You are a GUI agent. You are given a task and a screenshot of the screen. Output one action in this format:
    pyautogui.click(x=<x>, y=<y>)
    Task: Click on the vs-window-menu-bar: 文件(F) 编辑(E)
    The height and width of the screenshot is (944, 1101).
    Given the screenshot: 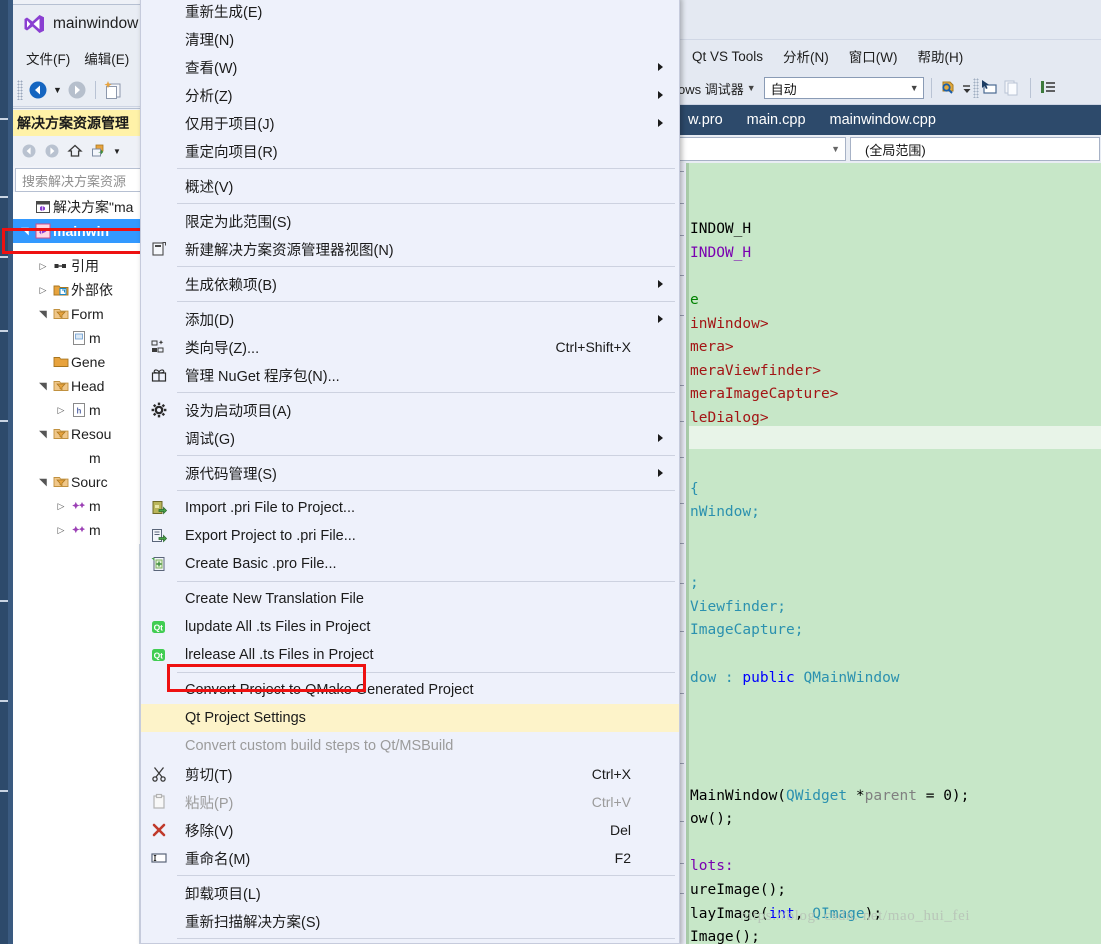 What is the action you would take?
    pyautogui.click(x=76, y=58)
    